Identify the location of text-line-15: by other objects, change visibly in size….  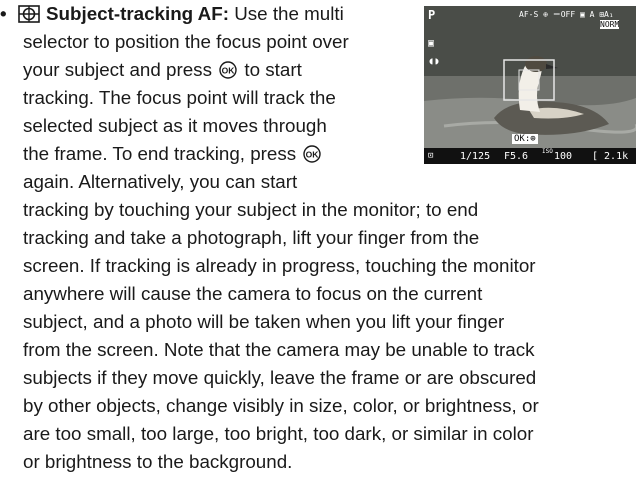
(281, 405).